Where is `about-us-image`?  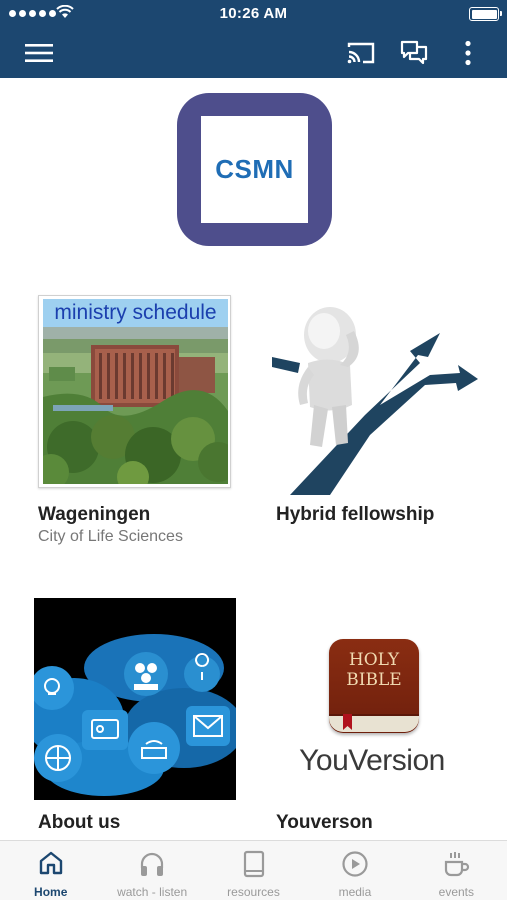 about-us-image is located at coordinates (135, 699).